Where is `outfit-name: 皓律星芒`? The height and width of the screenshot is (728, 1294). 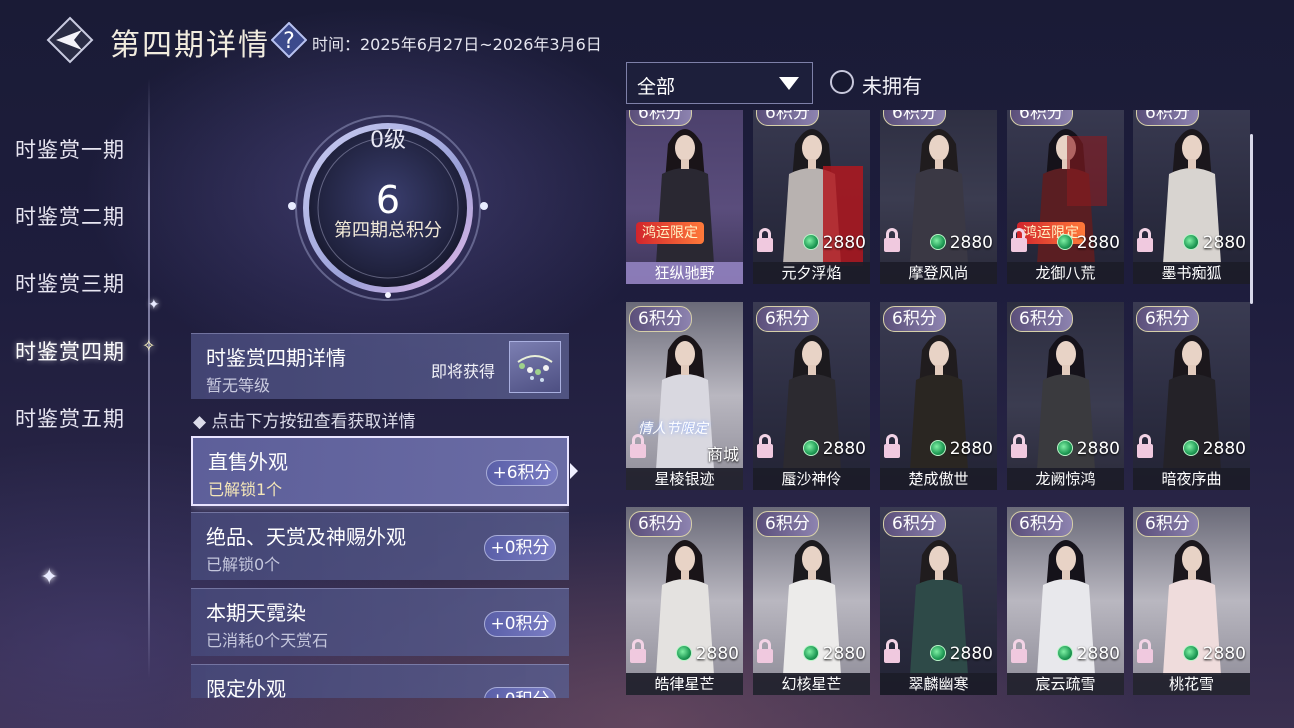
outfit-name: 皓律星芒 is located at coordinates (684, 684).